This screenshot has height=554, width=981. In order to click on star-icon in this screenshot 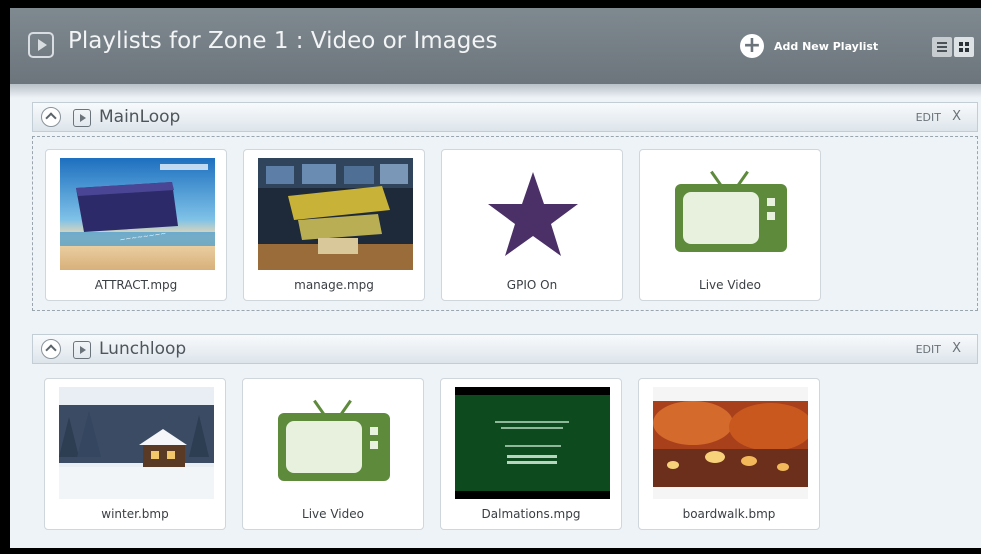, I will do `click(533, 214)`.